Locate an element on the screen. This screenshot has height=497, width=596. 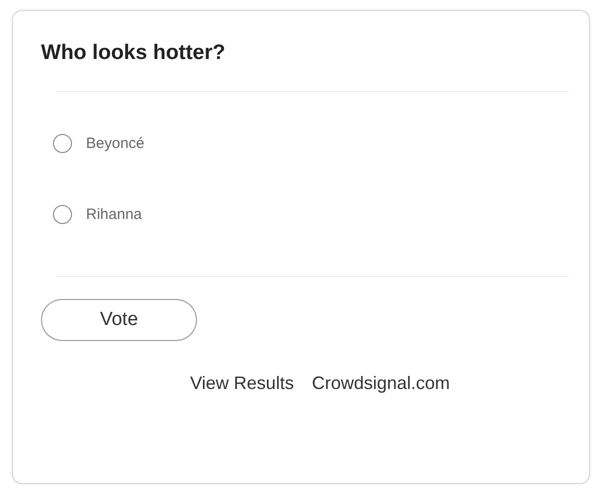
poll-question: Who looks hotter? is located at coordinates (133, 53).